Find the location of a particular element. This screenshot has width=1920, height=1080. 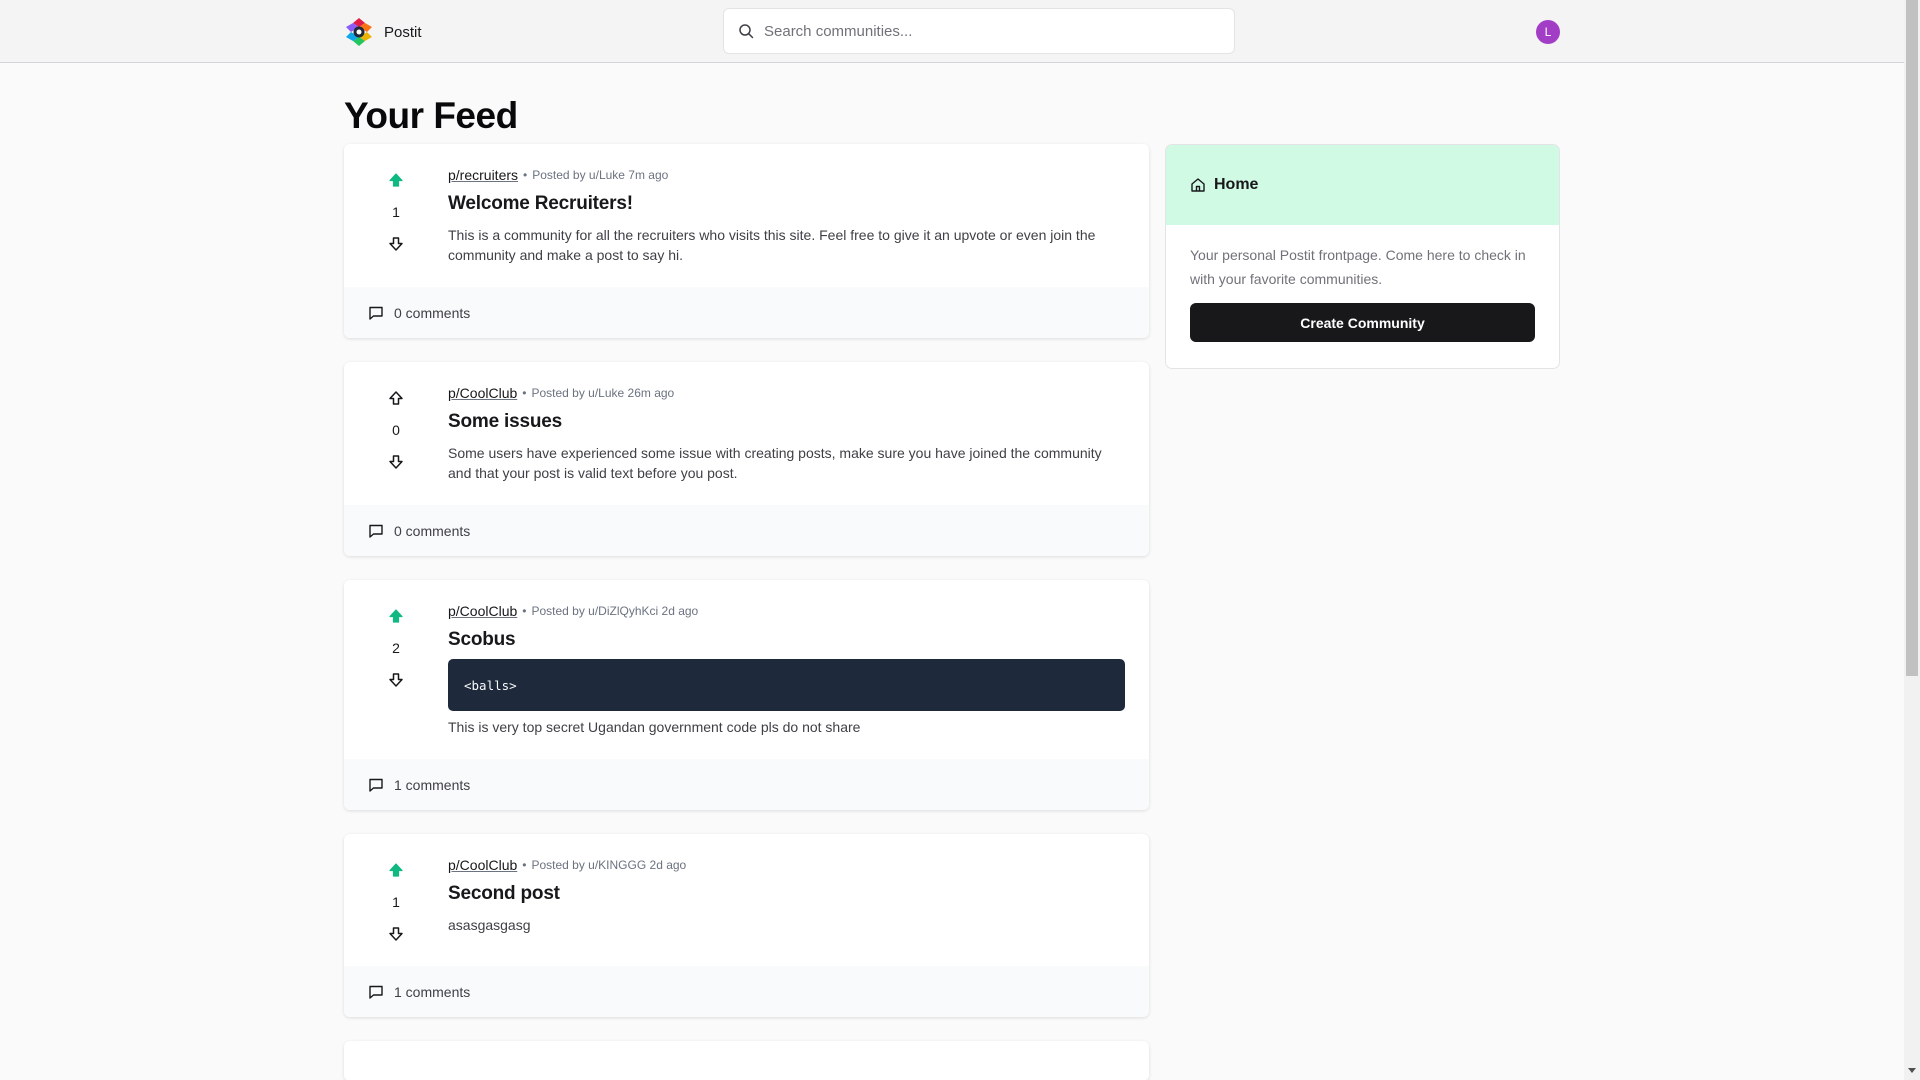

scrollbar-thumb is located at coordinates (1912, 338).